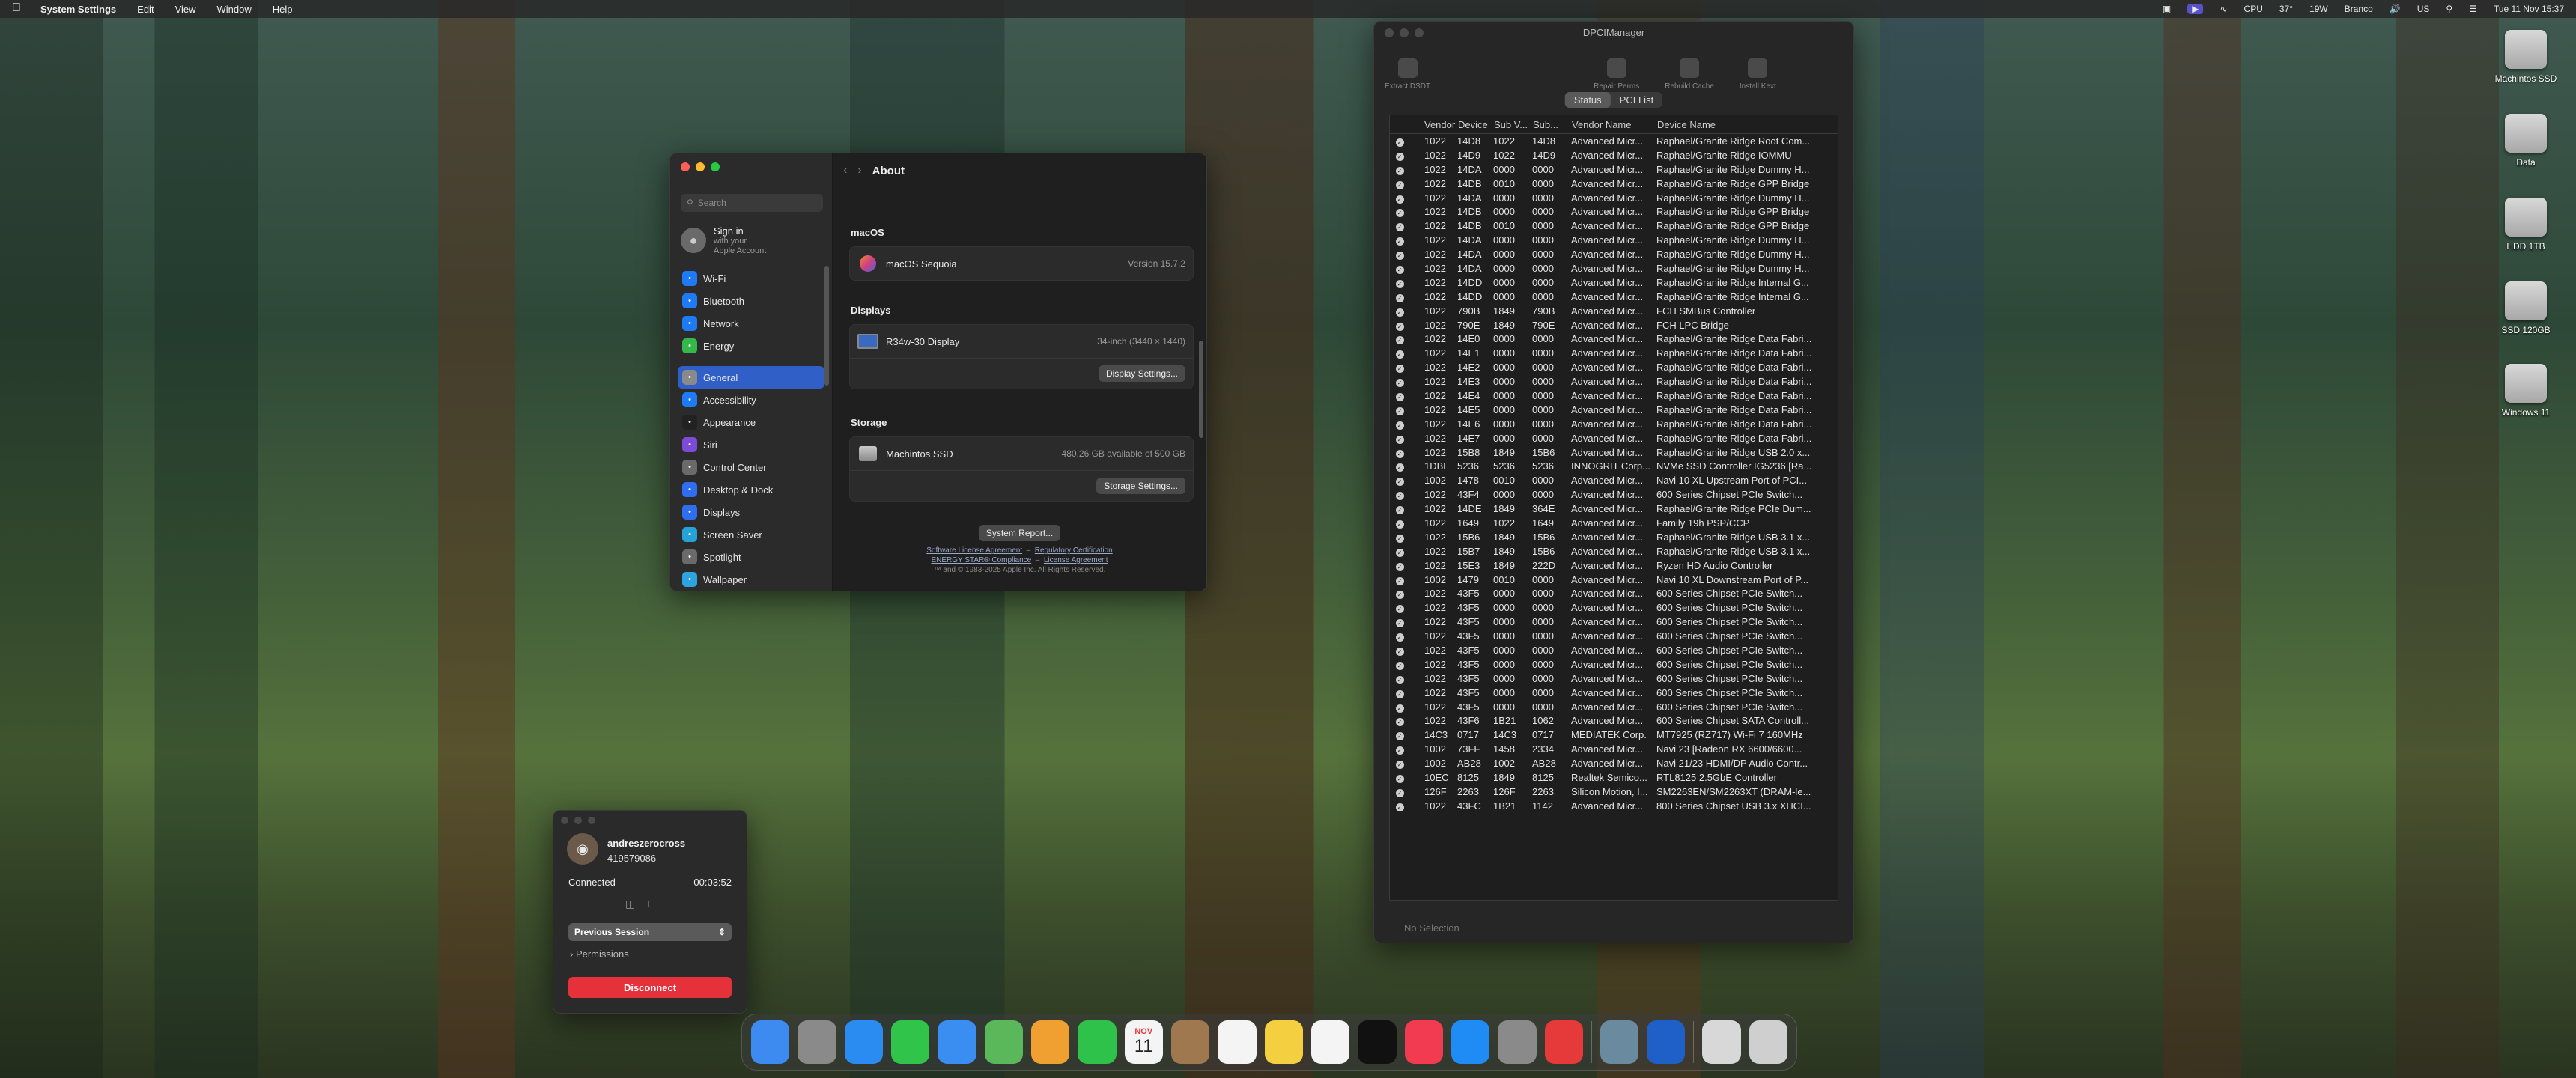  Describe the element at coordinates (751, 400) in the screenshot. I see `sidebar-item-accessibility: • Accessibility` at that location.